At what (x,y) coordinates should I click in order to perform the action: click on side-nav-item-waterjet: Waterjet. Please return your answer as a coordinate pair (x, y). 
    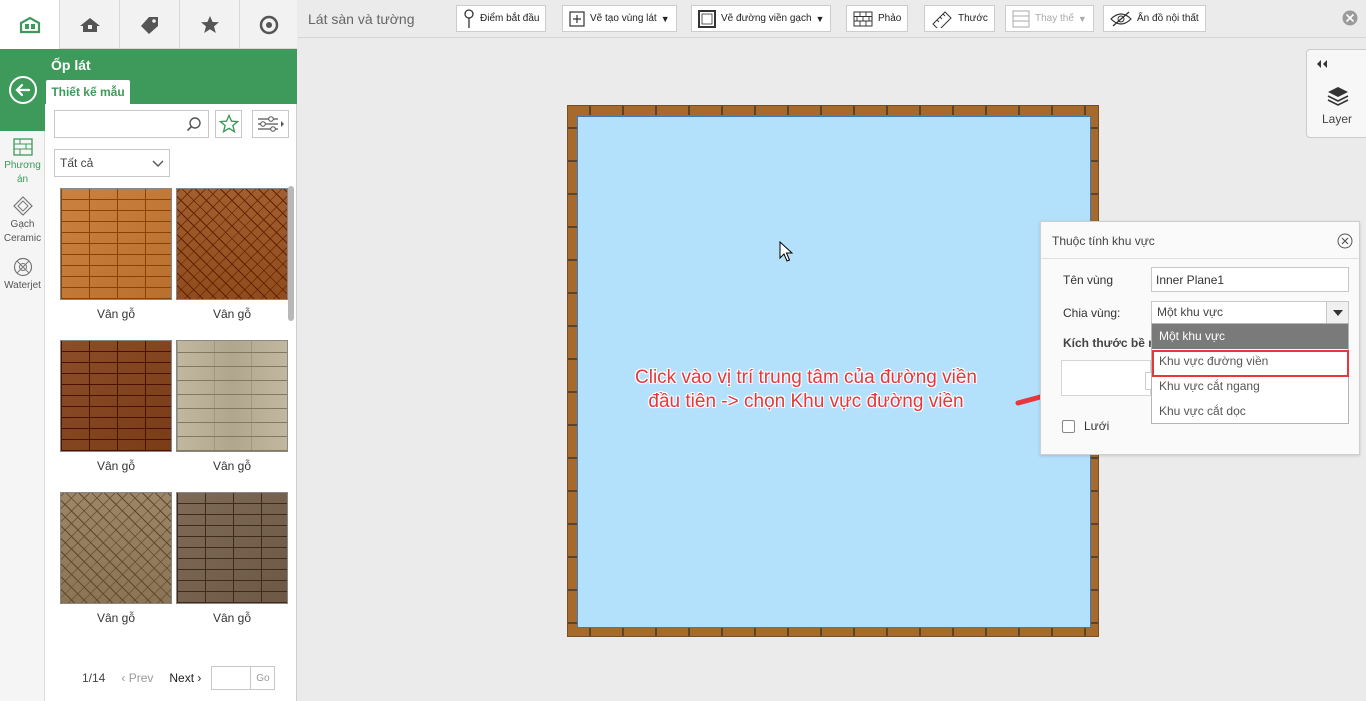
    Looking at the image, I should click on (22, 275).